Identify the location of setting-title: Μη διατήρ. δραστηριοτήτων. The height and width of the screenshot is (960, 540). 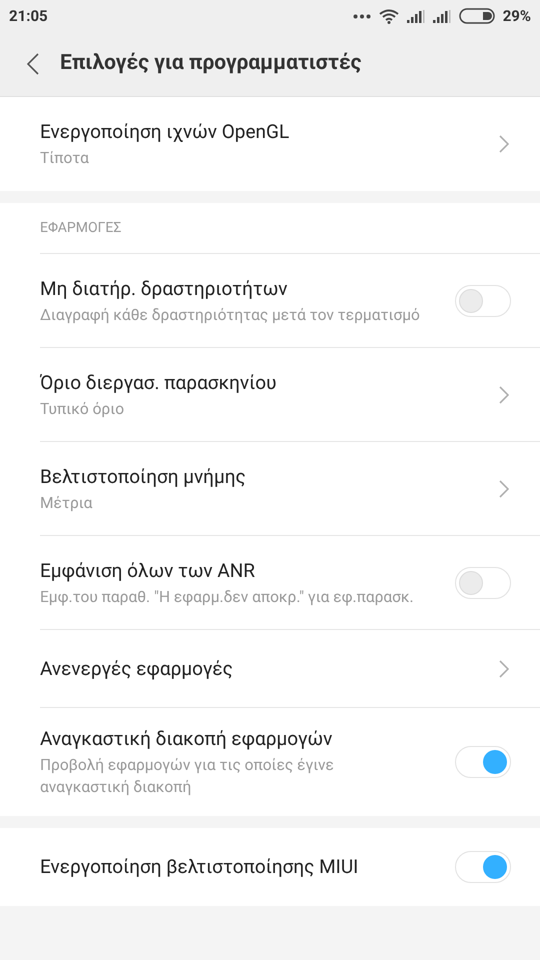
(164, 289).